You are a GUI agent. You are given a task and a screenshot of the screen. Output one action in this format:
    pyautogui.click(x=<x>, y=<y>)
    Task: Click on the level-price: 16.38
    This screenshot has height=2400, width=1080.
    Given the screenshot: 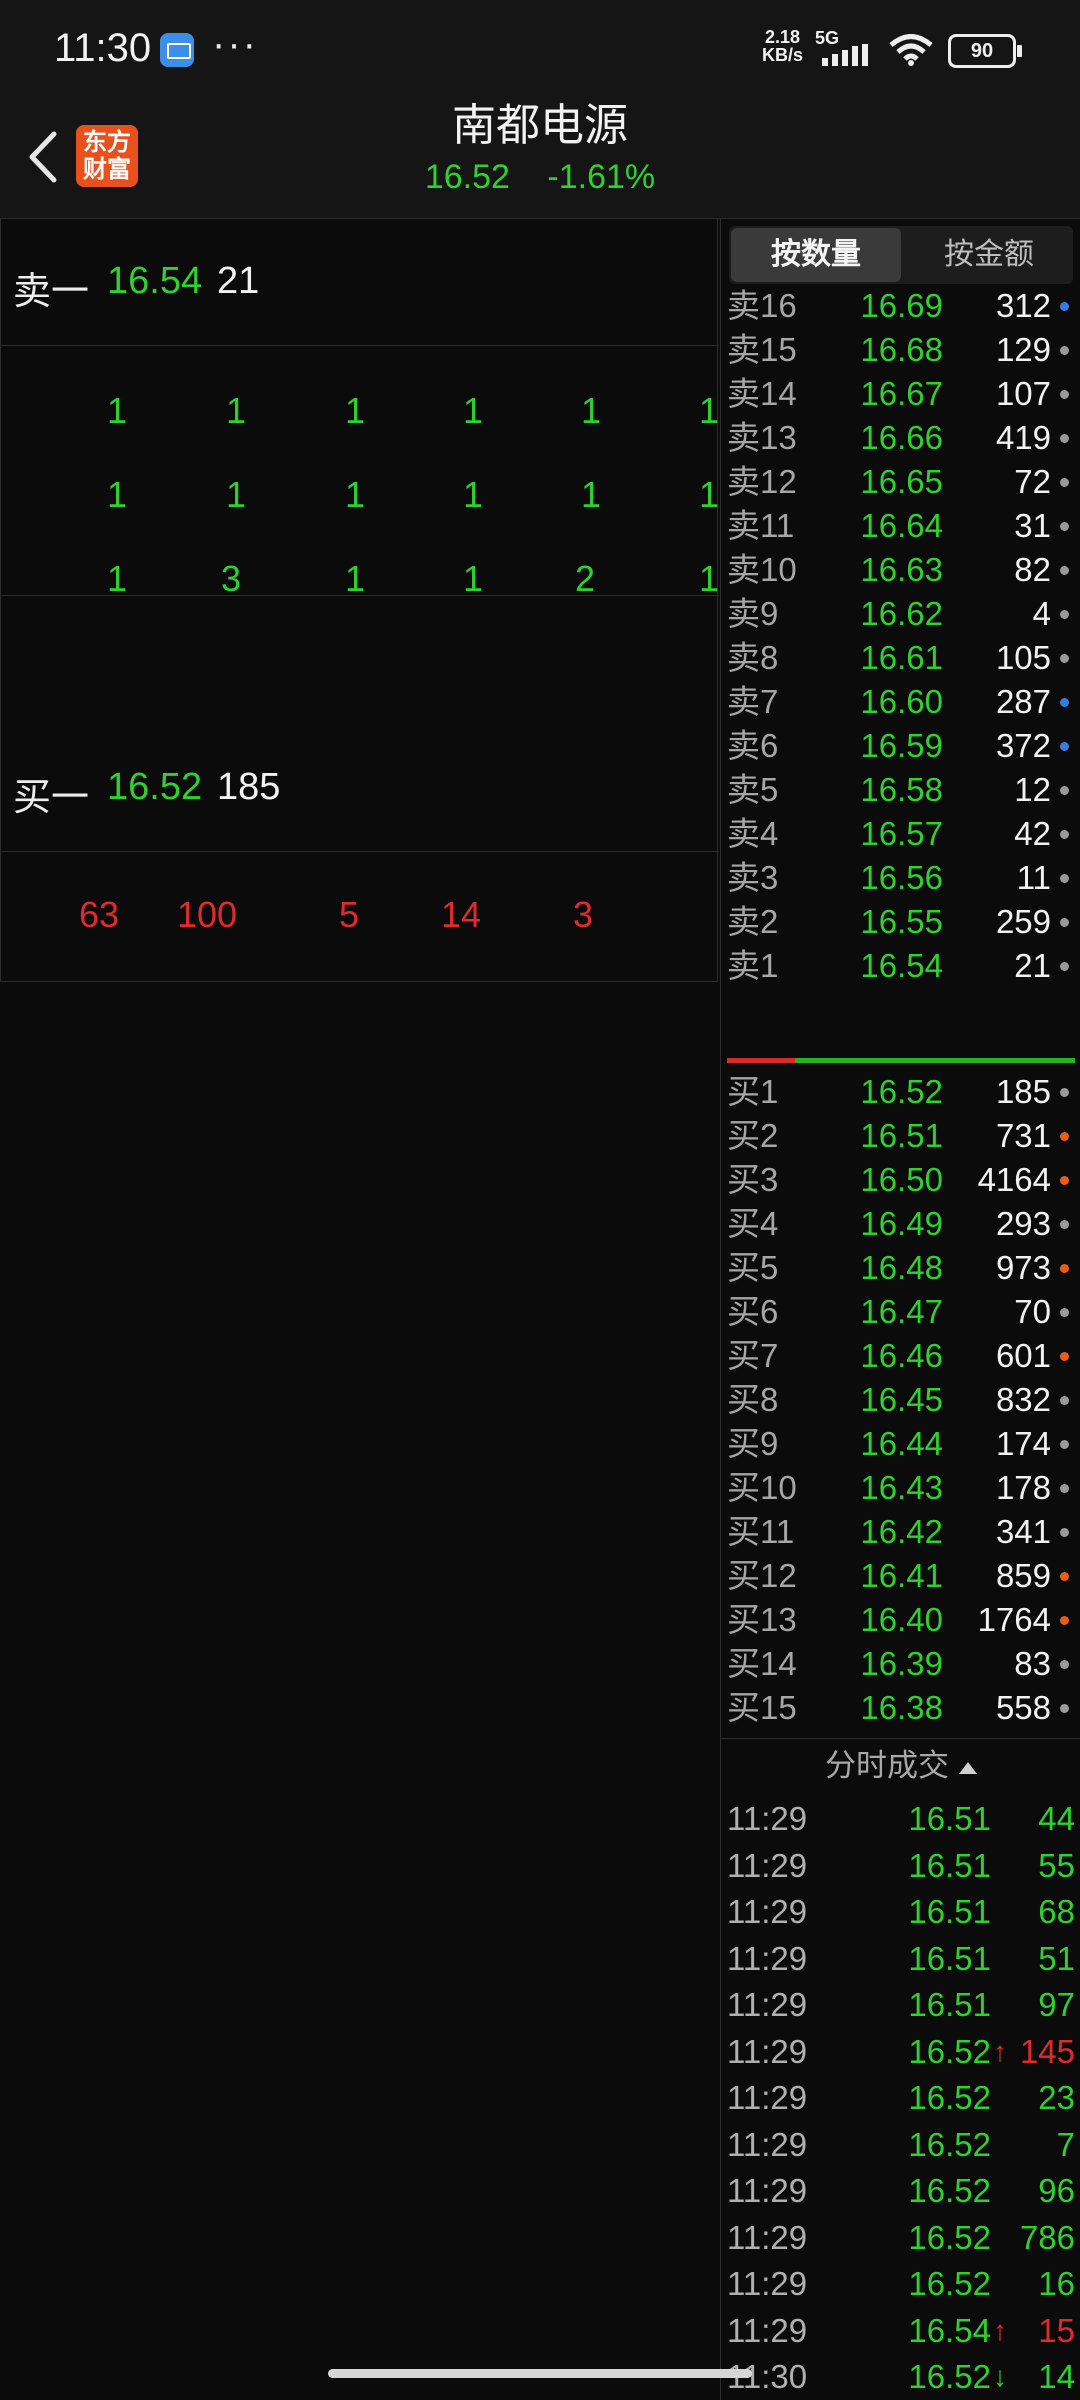 What is the action you would take?
    pyautogui.click(x=901, y=1707)
    